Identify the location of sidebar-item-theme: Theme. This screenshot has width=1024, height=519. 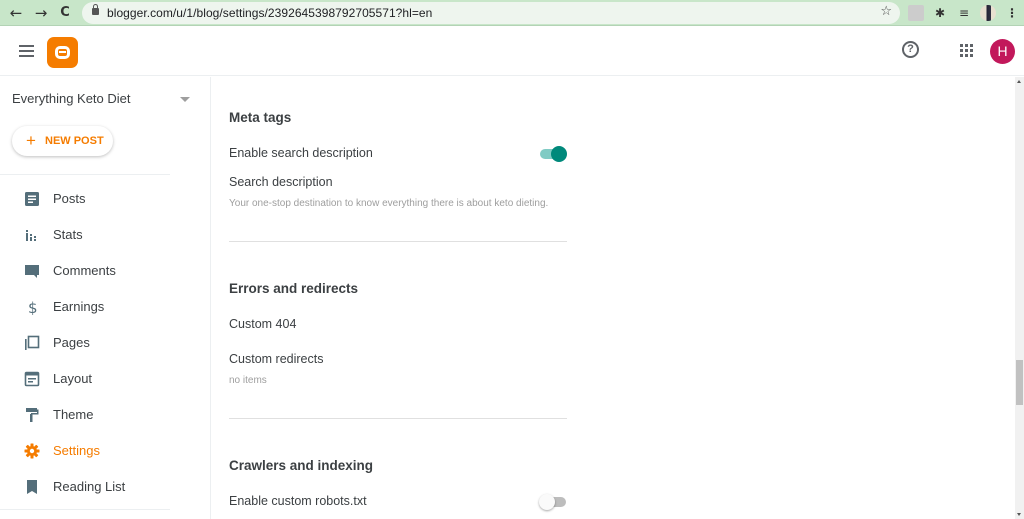
(100, 415).